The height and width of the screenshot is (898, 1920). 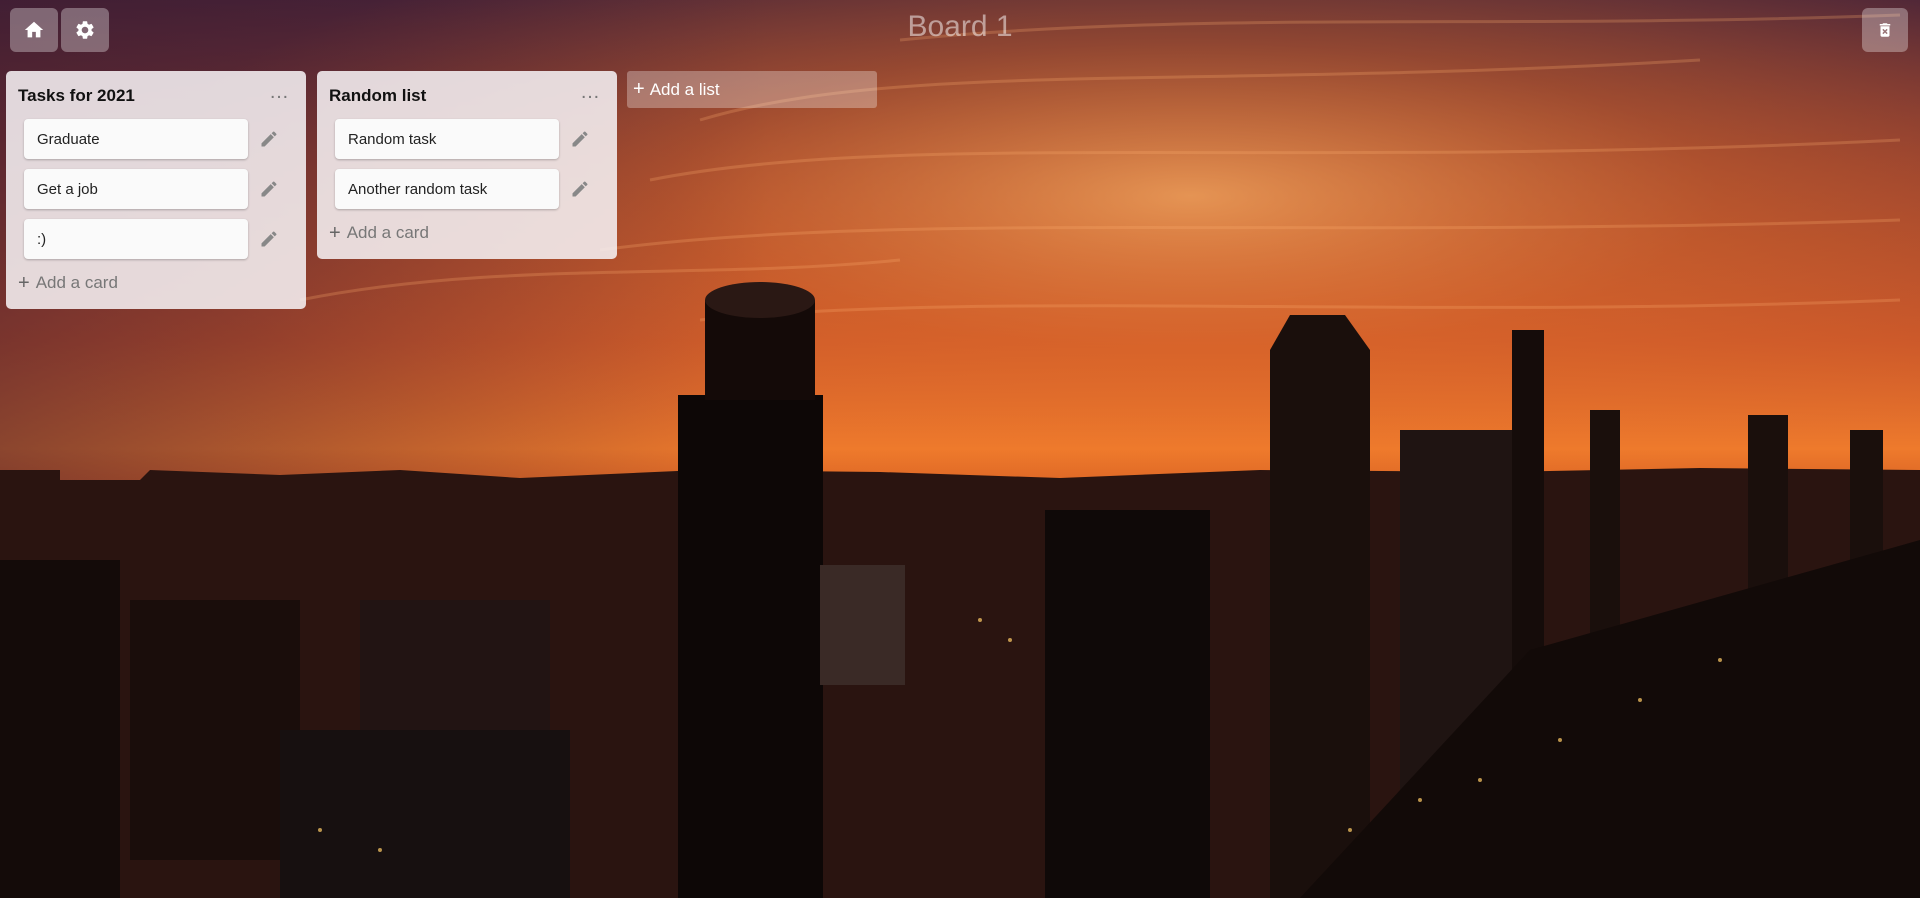 What do you see at coordinates (447, 189) in the screenshot?
I see `card: Another random task` at bounding box center [447, 189].